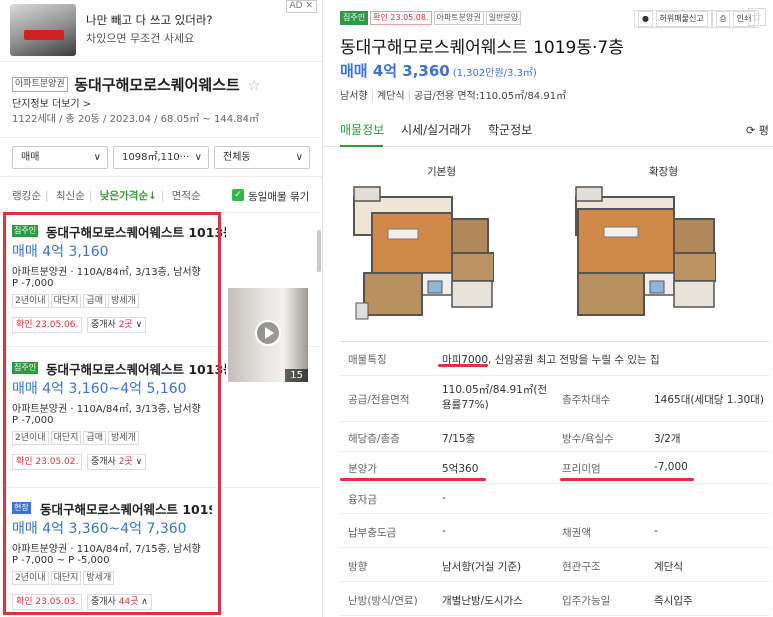  What do you see at coordinates (21, 508) in the screenshot?
I see `onsite-badge: 현장` at bounding box center [21, 508].